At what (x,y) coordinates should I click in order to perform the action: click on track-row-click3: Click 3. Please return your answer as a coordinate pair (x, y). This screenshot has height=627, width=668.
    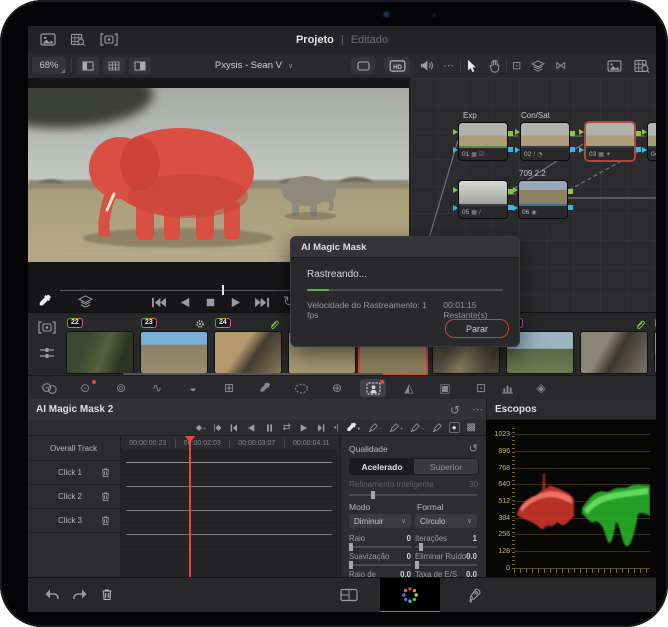
    Looking at the image, I should click on (74, 520).